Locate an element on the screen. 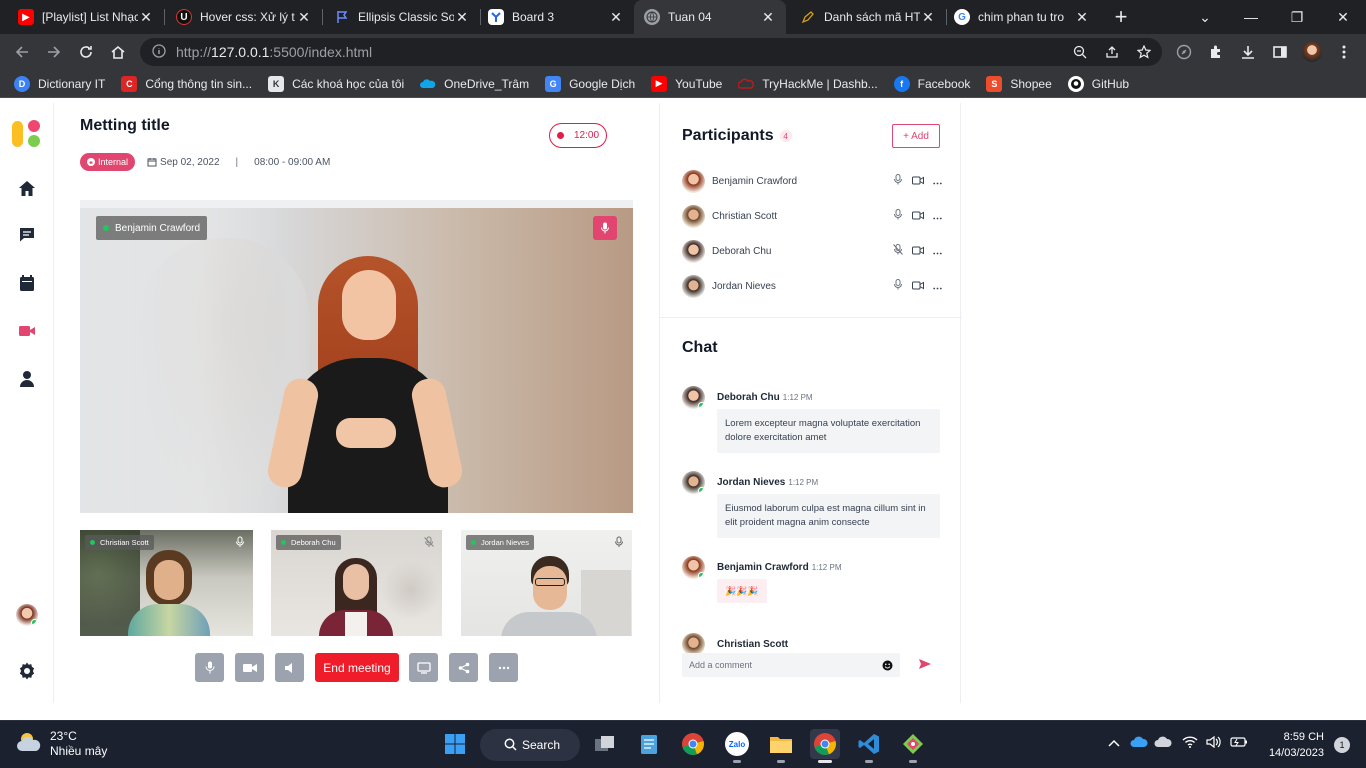  wifi-icon is located at coordinates (1190, 744).